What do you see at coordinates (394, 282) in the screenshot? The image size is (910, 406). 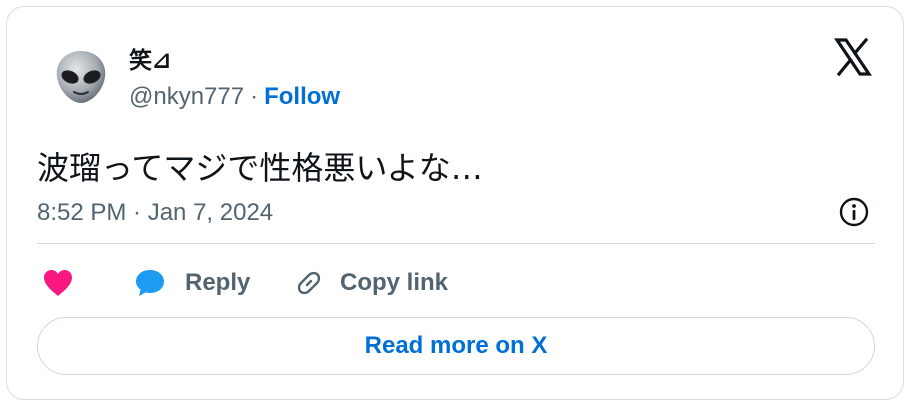 I see `copy-link-label: Copy link` at bounding box center [394, 282].